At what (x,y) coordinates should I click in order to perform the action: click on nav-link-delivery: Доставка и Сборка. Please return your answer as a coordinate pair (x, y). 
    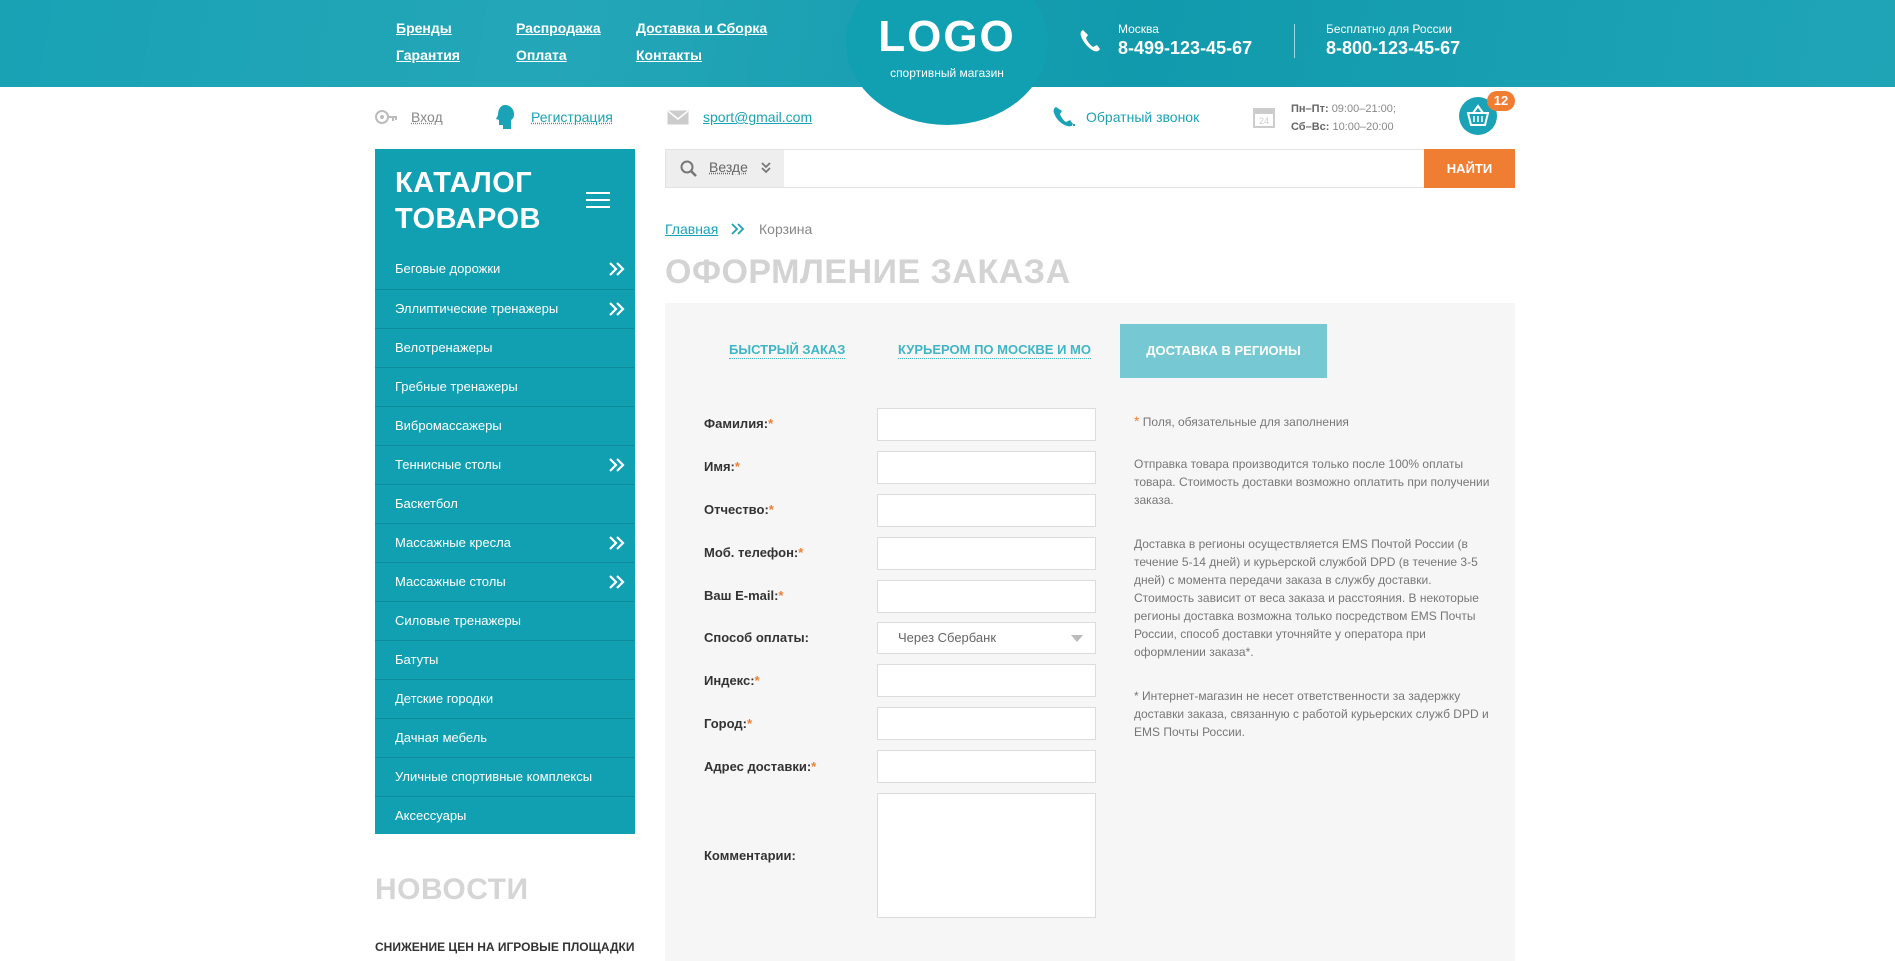
    Looking at the image, I should click on (701, 28).